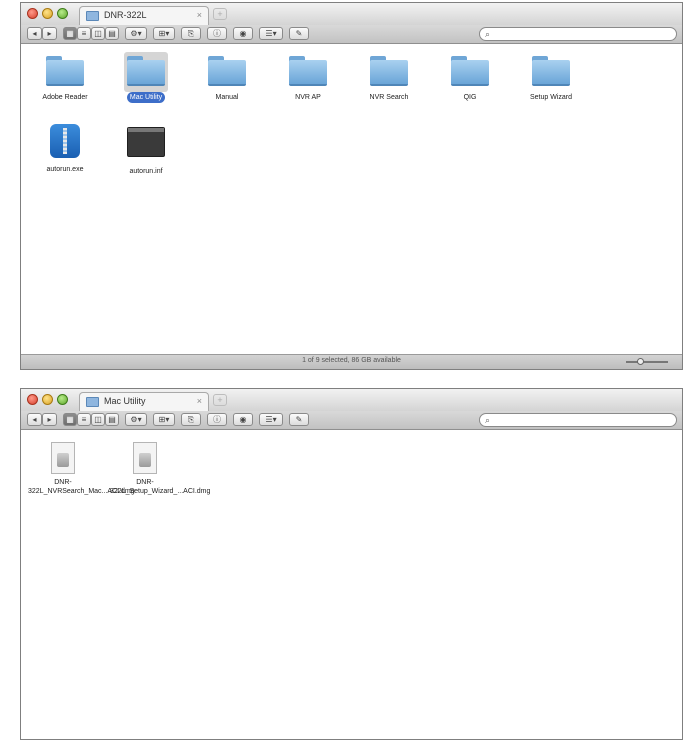 This screenshot has height=744, width=687. I want to click on item-label: autorun.inf, so click(146, 171).